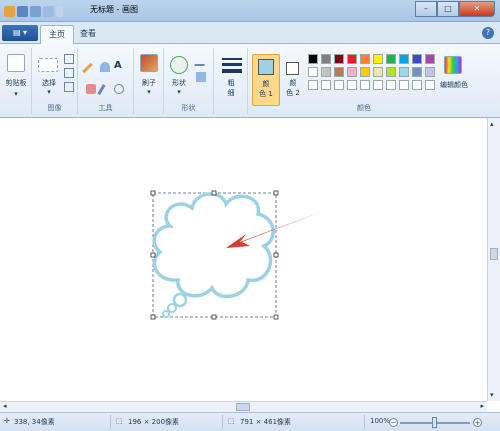  I want to click on vertical-scroll-thumb, so click(494, 254).